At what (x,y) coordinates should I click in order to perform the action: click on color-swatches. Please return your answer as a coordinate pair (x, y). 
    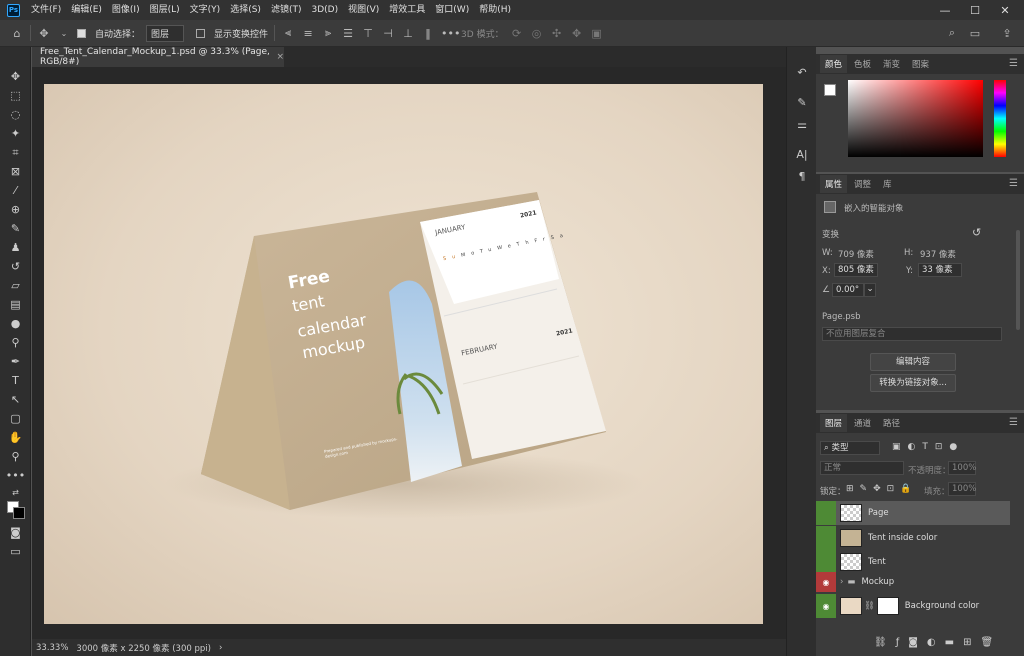
    Looking at the image, I should click on (15, 511).